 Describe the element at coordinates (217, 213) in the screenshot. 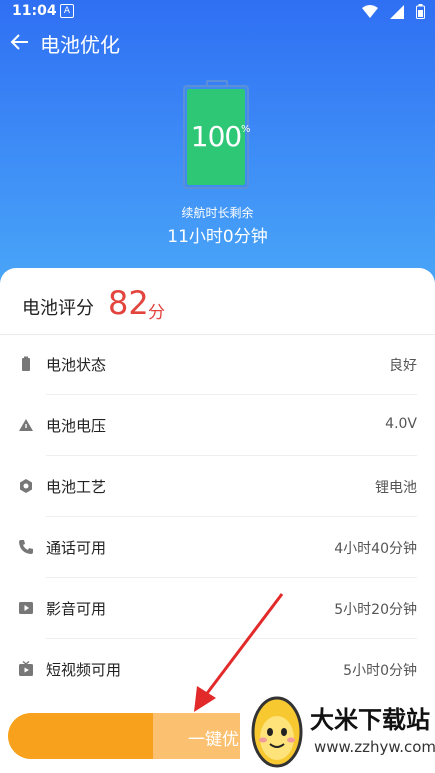

I see `remaining-label: 续航时长剩余` at that location.